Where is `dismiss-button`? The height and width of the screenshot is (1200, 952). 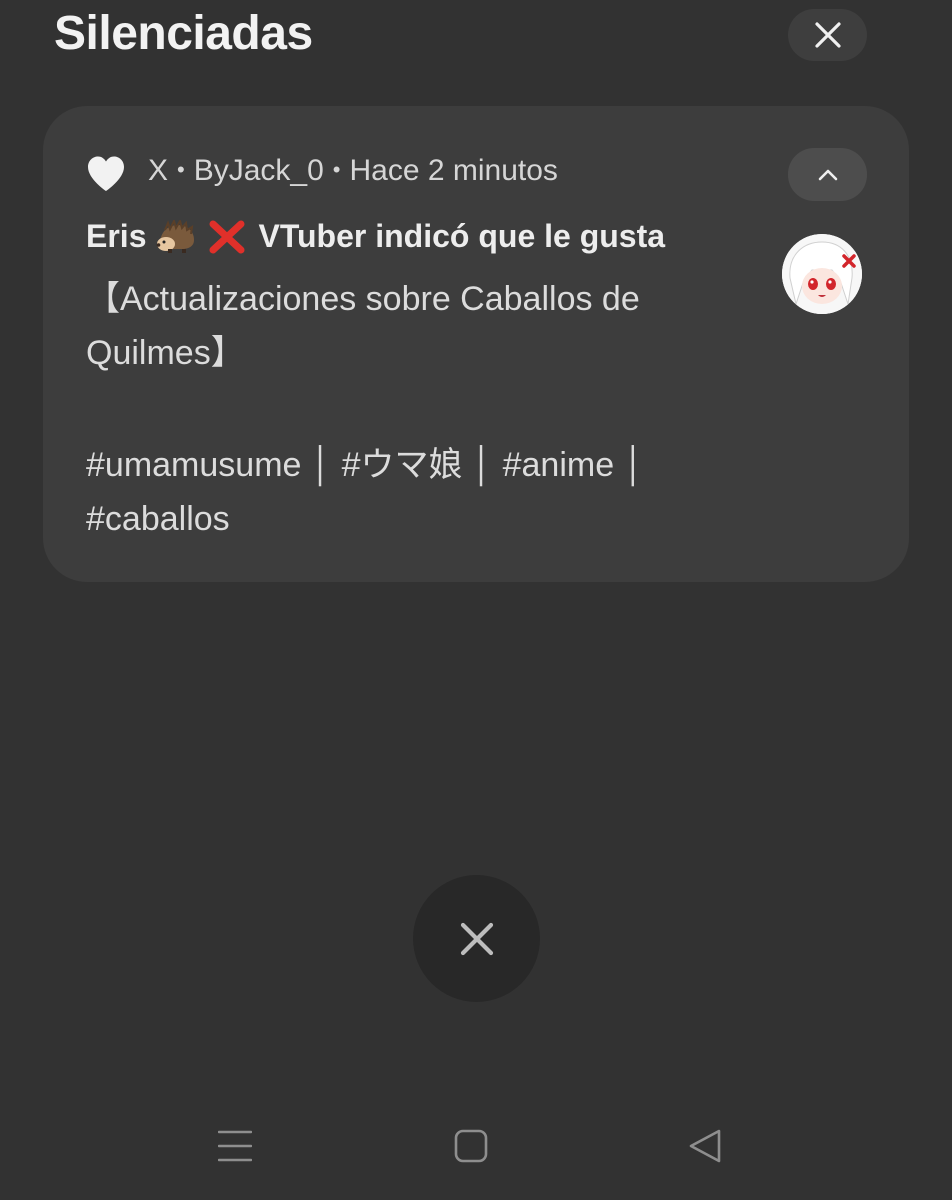 dismiss-button is located at coordinates (476, 938).